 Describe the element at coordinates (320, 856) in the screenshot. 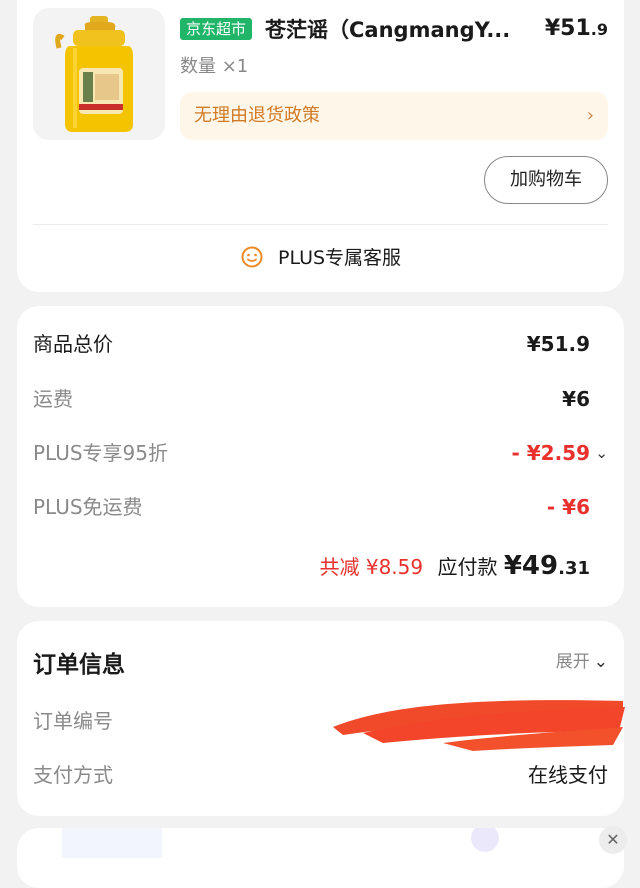

I see `recommendation-card-peek` at that location.